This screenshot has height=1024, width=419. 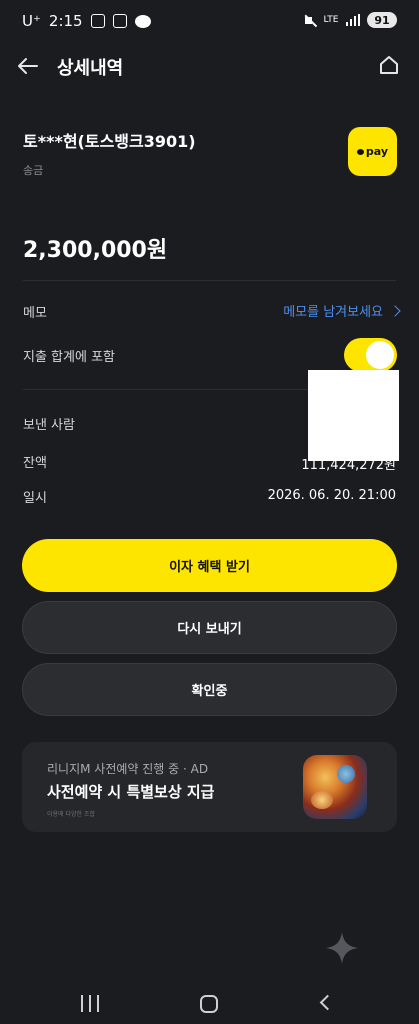 What do you see at coordinates (209, 66) in the screenshot?
I see `header: 상세내역` at bounding box center [209, 66].